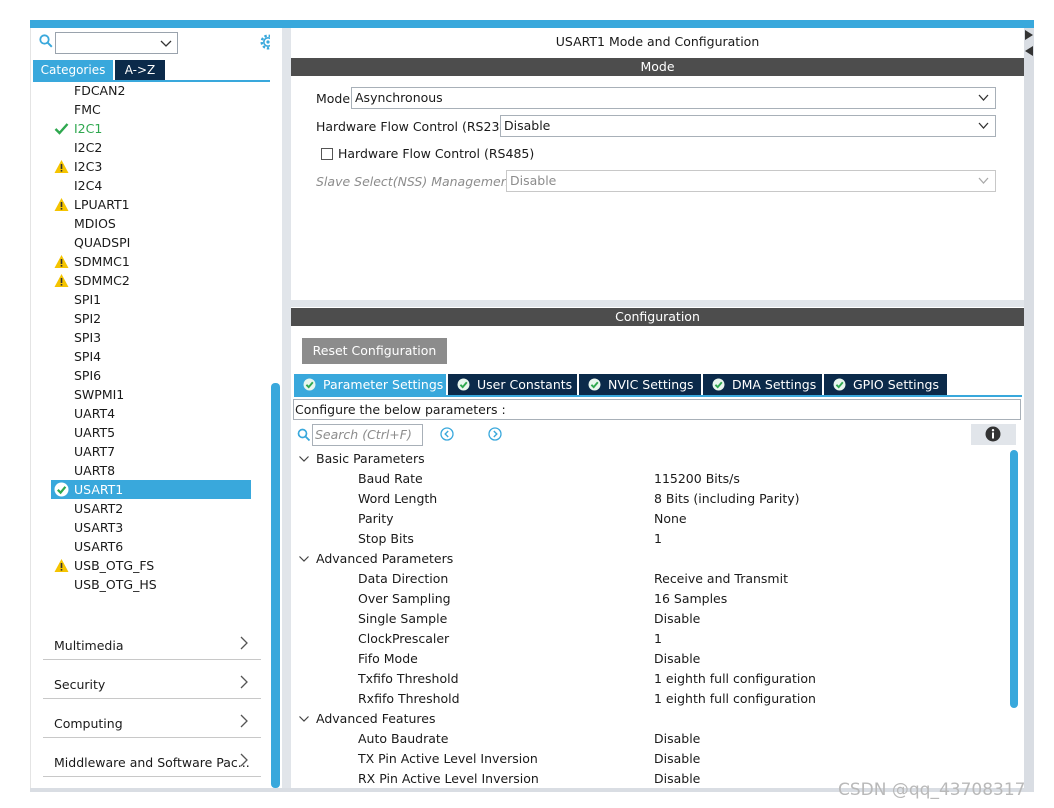 The width and height of the screenshot is (1054, 808). I want to click on peripheral-item: I2C2, so click(151, 147).